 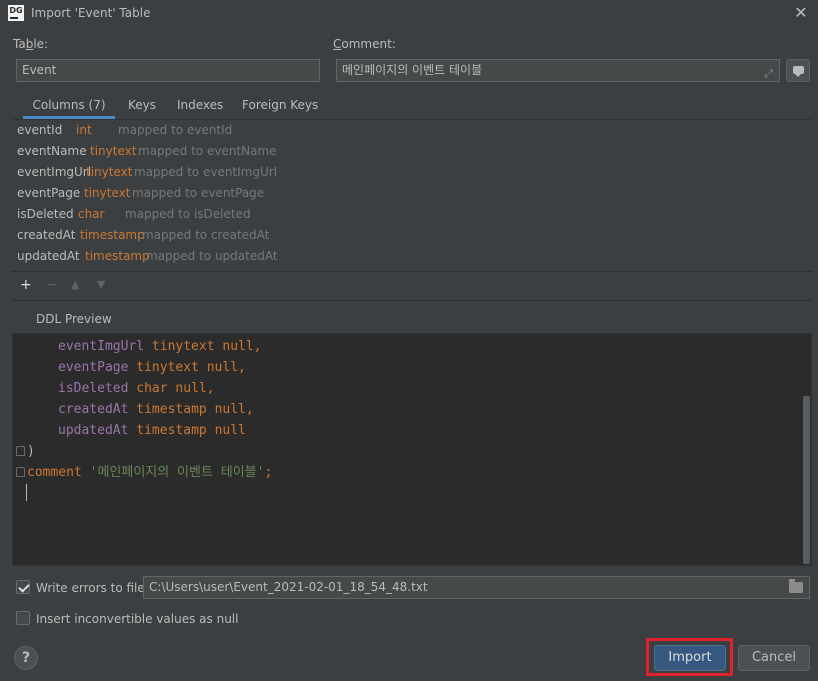 I want to click on tab-keys: Keys, so click(x=142, y=106).